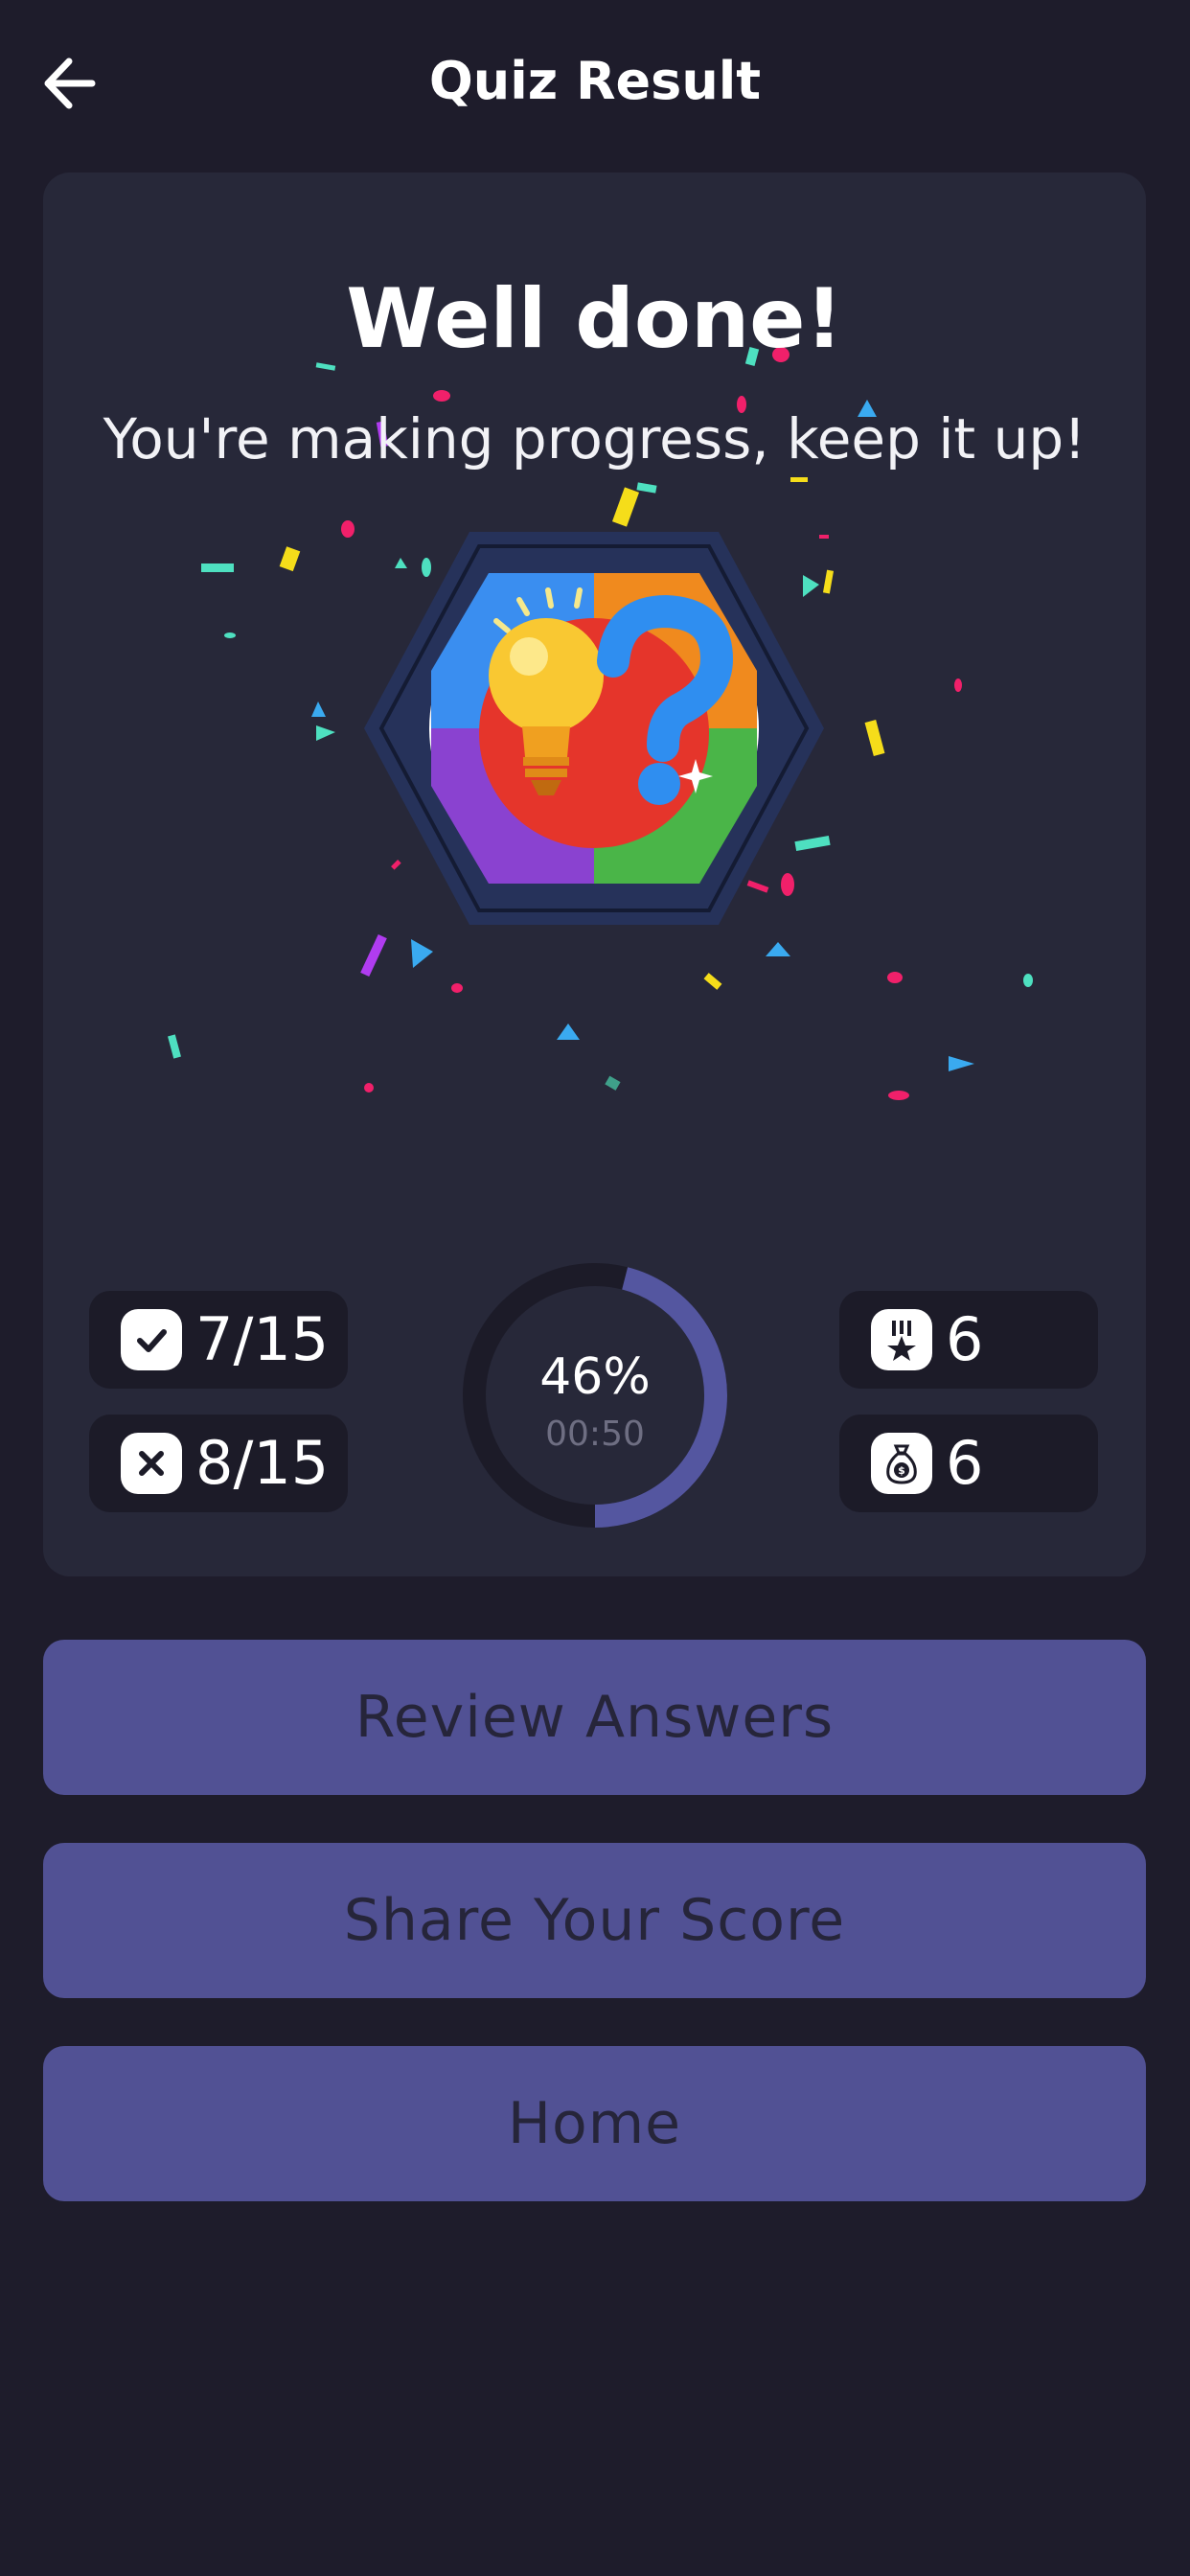 The image size is (1190, 2576). I want to click on result-message: You're making progress, keep it up!, so click(595, 439).